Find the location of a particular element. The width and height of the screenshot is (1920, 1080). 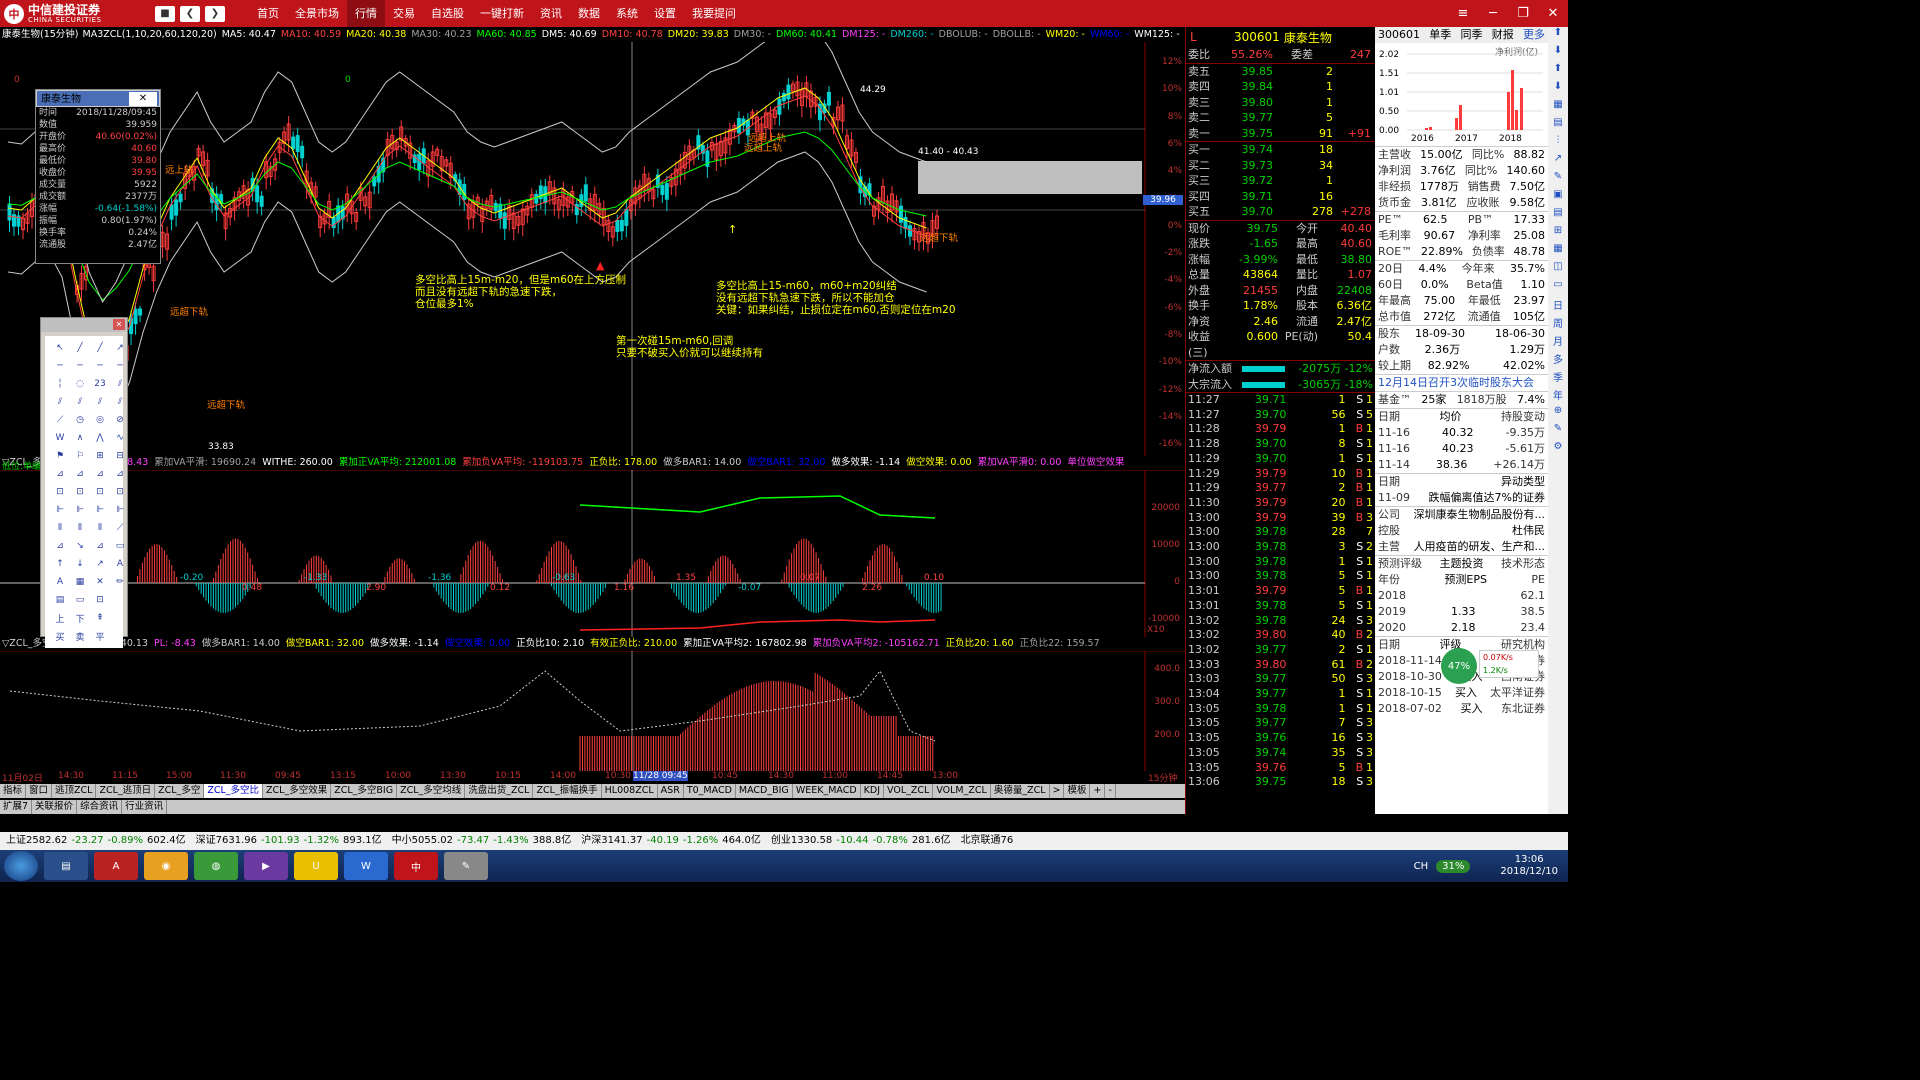

indicator-tab: HL008ZCL is located at coordinates (630, 791).